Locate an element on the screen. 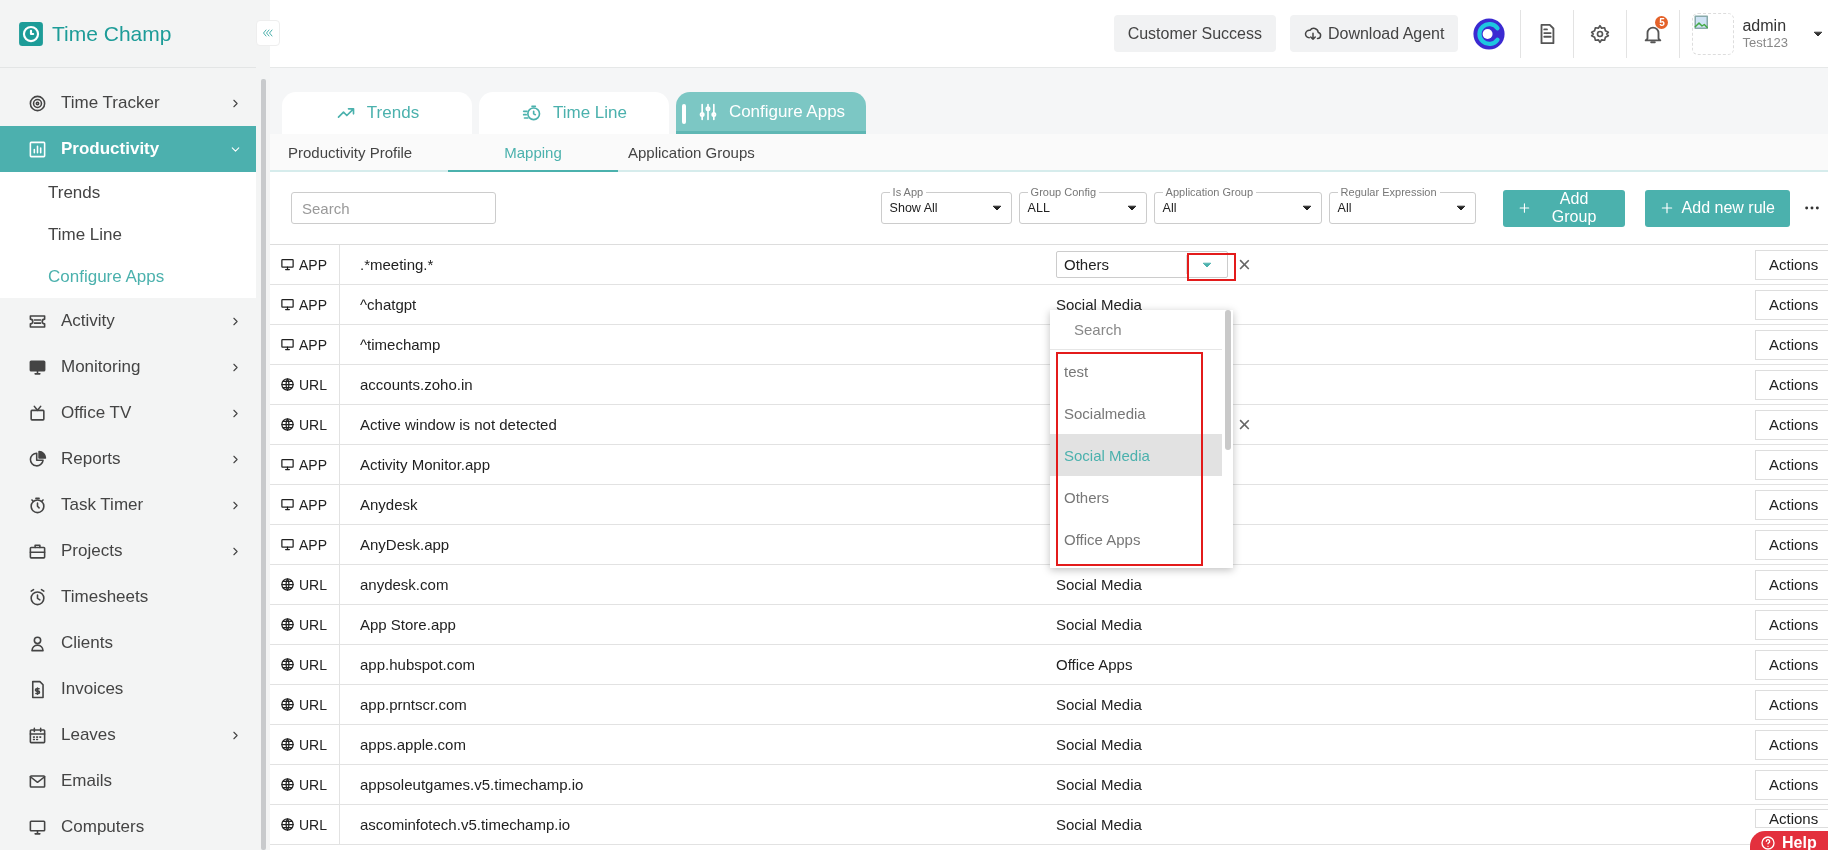  sidebar-item: Projects is located at coordinates (128, 551).